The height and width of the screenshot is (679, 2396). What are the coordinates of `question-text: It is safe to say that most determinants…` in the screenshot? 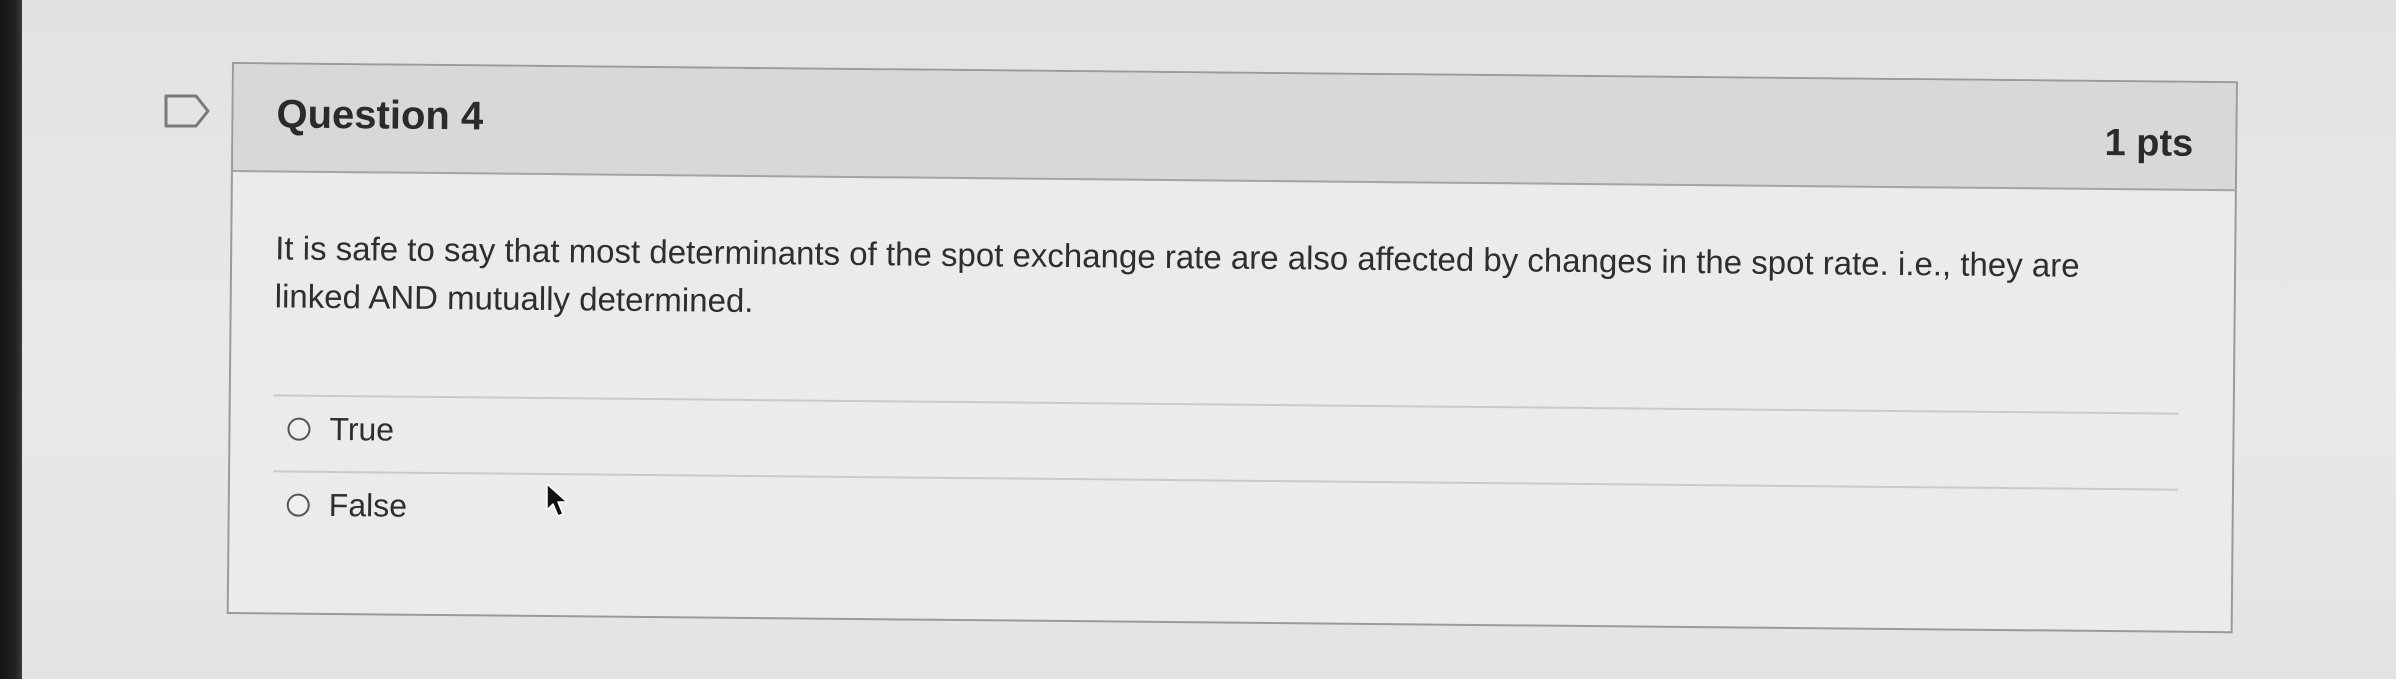 It's located at (1177, 274).